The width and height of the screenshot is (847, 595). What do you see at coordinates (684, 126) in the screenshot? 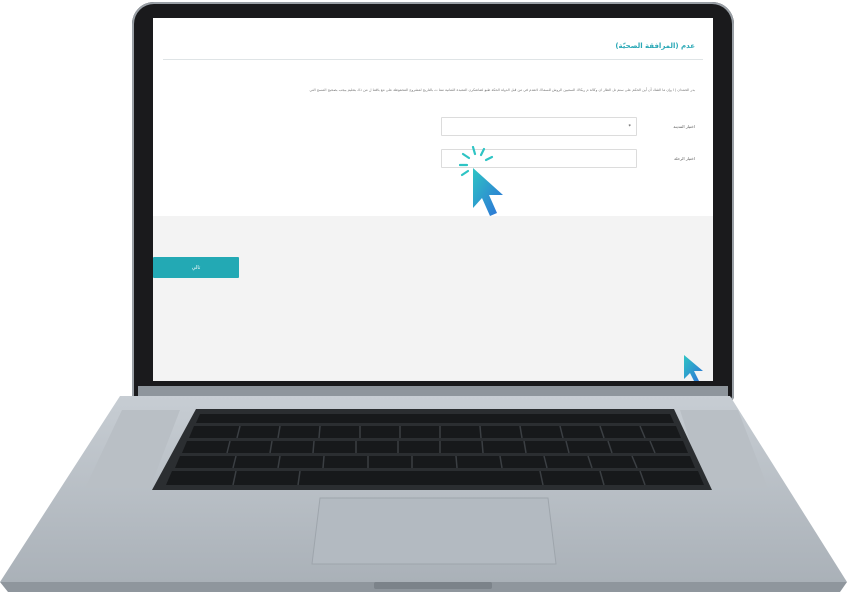
I see `city-field-label: اختيار المدينة` at bounding box center [684, 126].